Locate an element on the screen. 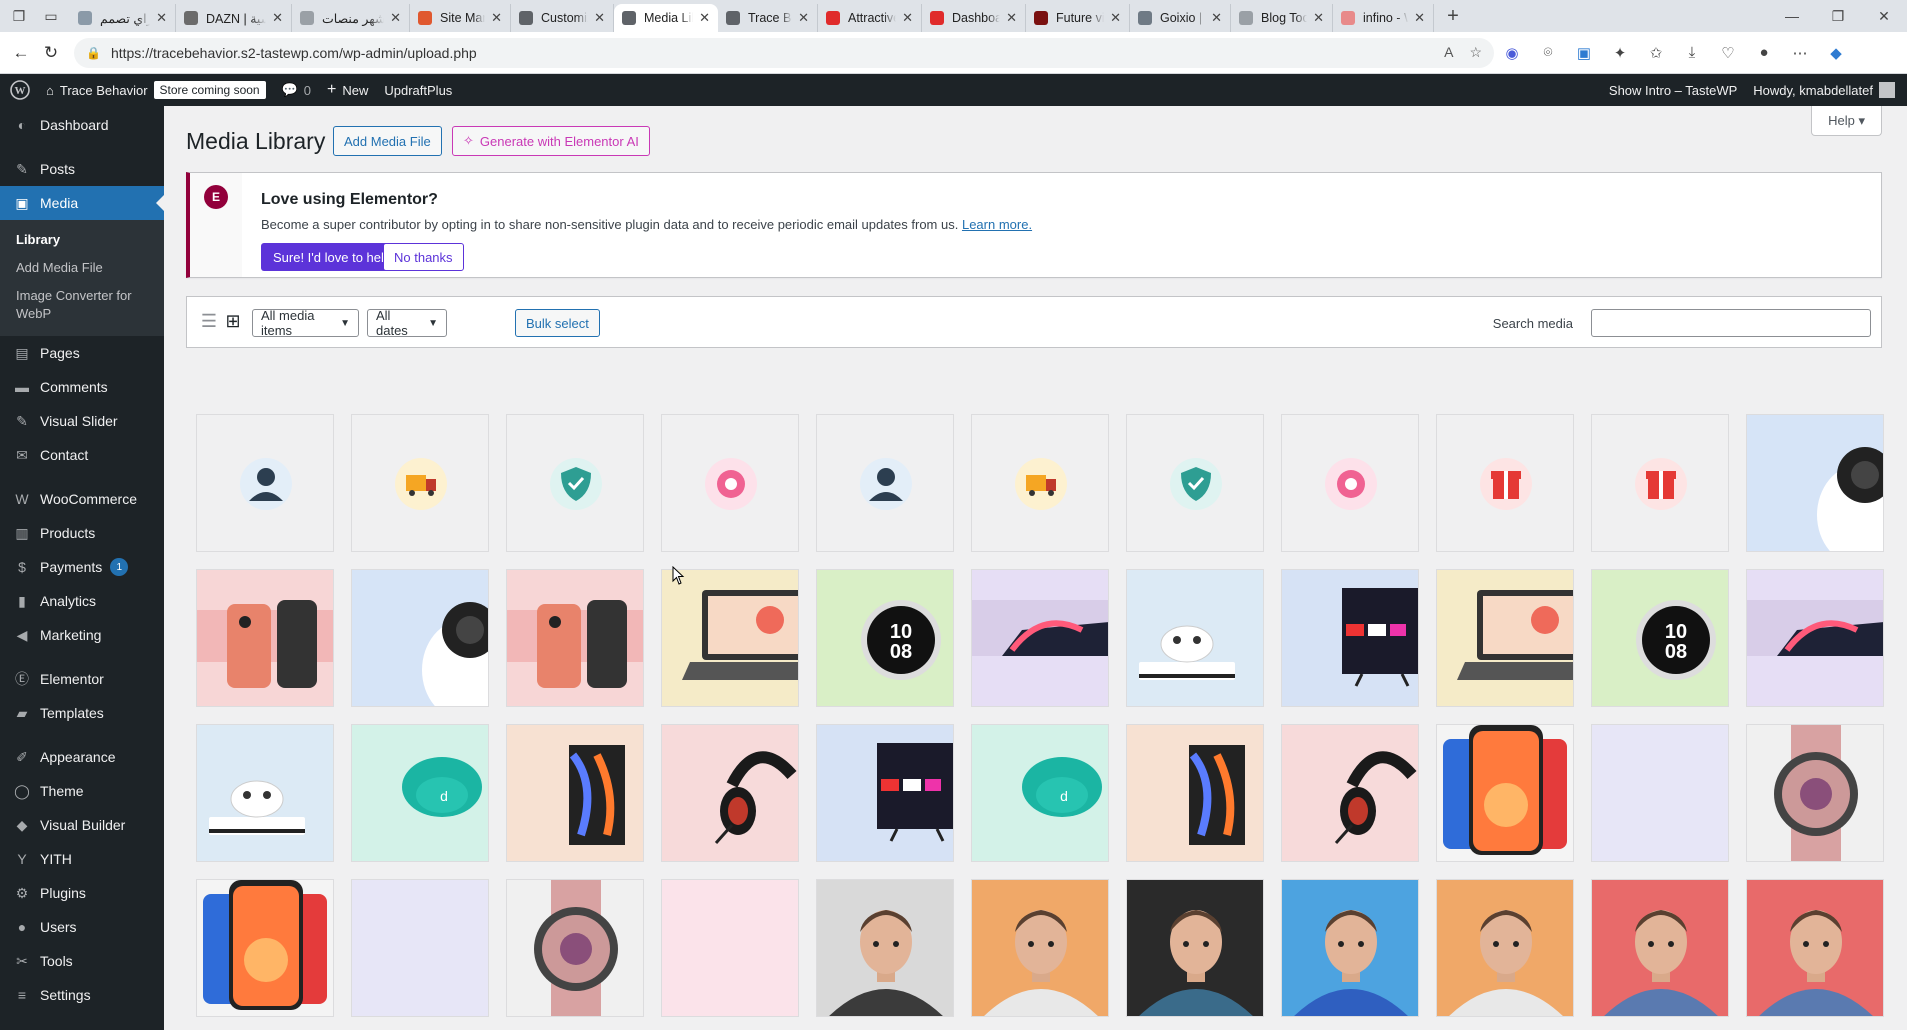 The image size is (1907, 1030). favorite-star-icon: ☆ is located at coordinates (1475, 52).